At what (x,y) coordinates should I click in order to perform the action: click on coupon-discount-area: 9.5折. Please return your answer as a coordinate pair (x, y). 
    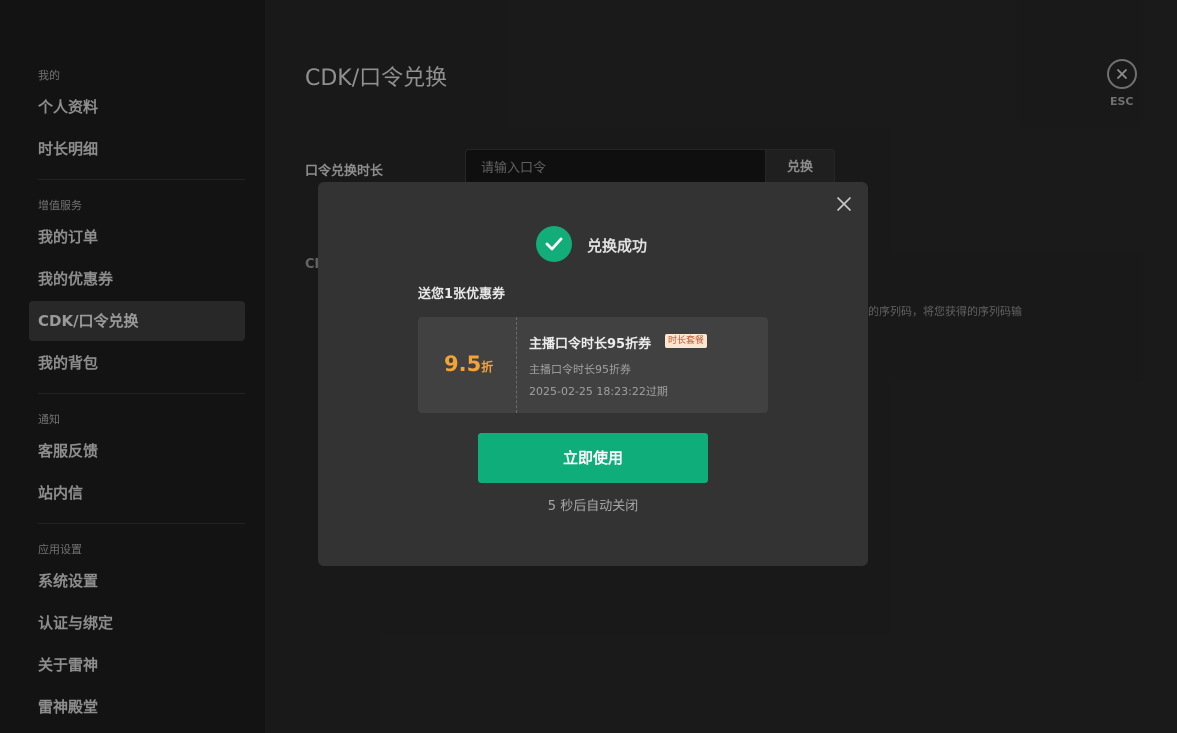
    Looking at the image, I should click on (467, 365).